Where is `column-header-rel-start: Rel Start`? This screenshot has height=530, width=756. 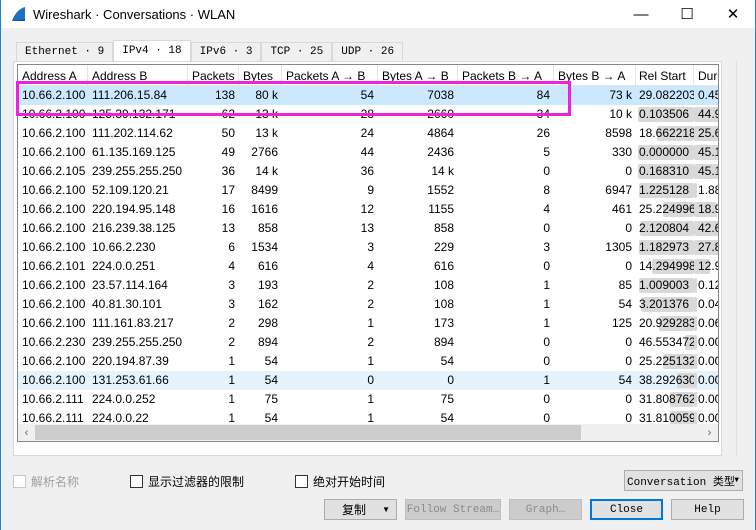 column-header-rel-start: Rel Start is located at coordinates (665, 75).